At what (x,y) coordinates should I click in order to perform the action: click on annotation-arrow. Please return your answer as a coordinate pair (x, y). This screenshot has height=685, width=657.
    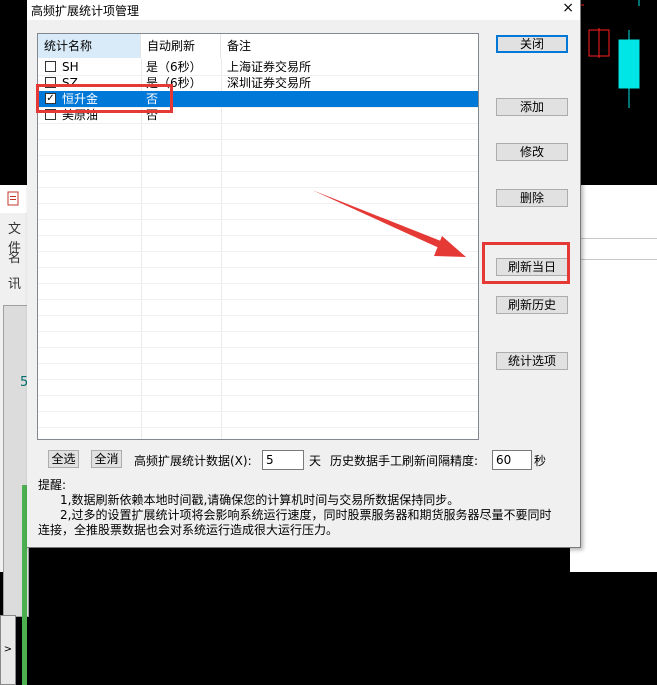
    Looking at the image, I should click on (389, 223).